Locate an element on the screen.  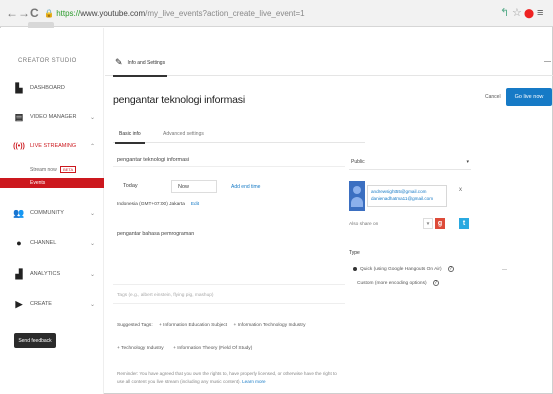
video-manager-icon: ▤ is located at coordinates (19, 116).